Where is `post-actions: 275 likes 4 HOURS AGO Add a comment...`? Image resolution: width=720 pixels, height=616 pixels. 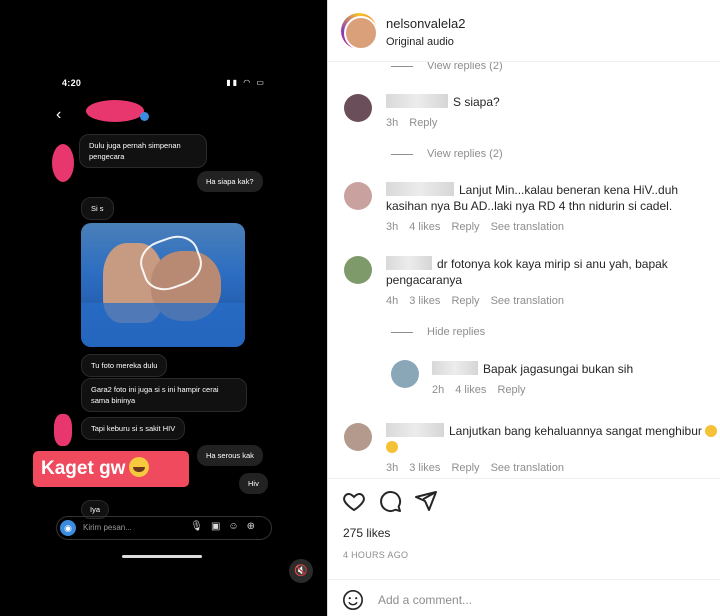 post-actions: 275 likes 4 HOURS AGO Add a comment... is located at coordinates (524, 547).